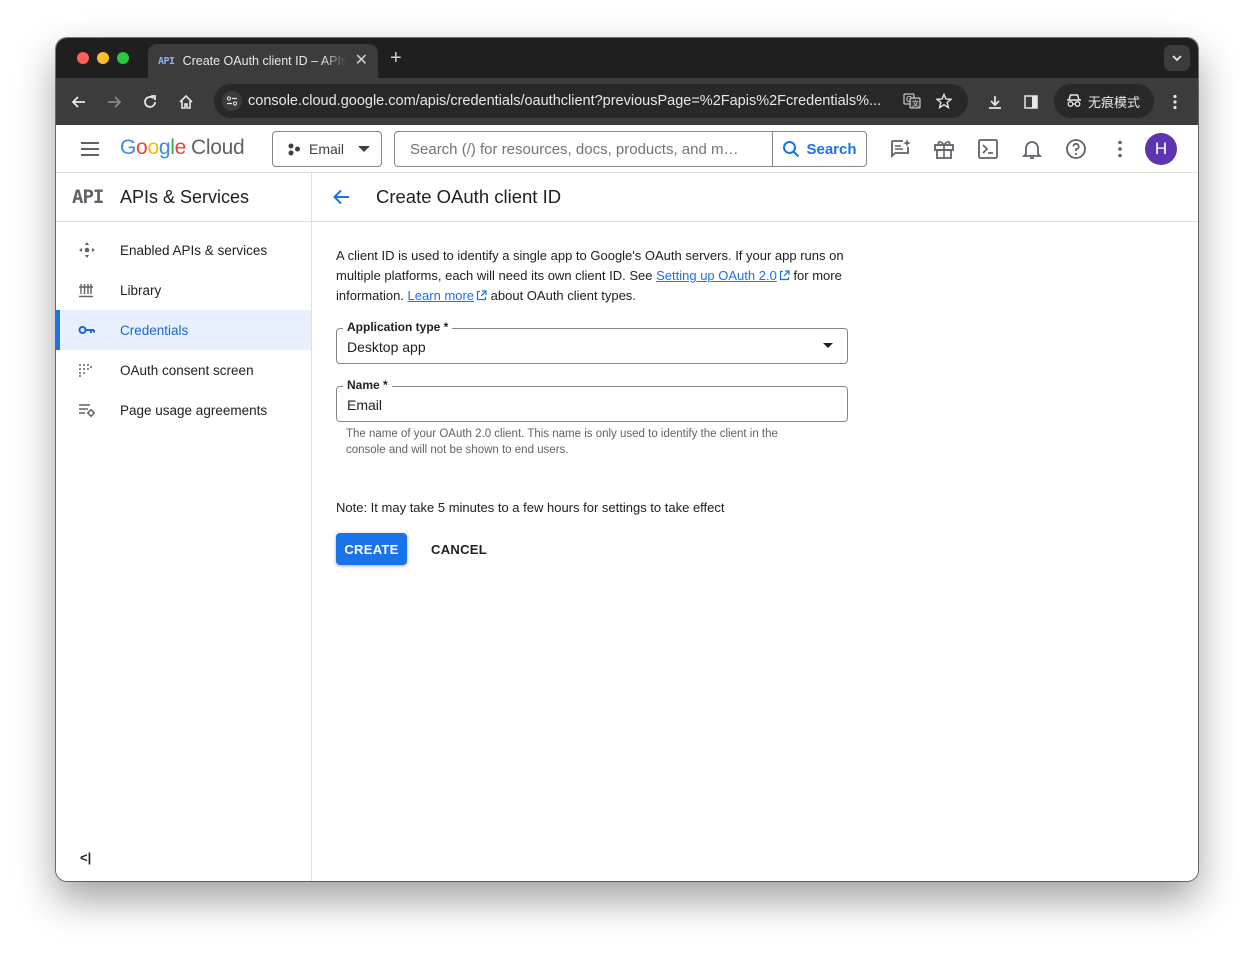  What do you see at coordinates (1076, 149) in the screenshot?
I see `help-icon` at bounding box center [1076, 149].